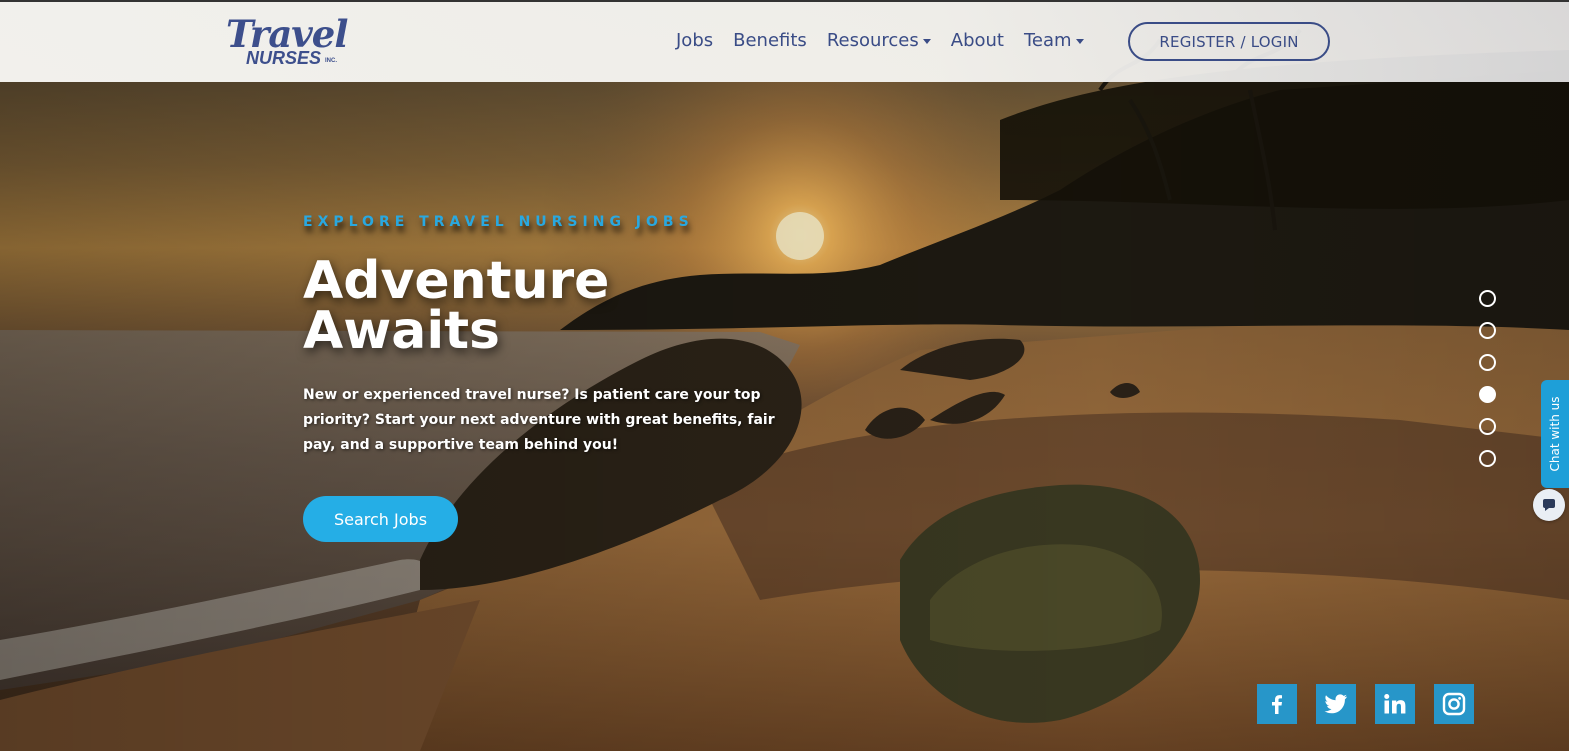 Image resolution: width=1569 pixels, height=751 pixels. I want to click on chat-tab: Chat with us, so click(1555, 434).